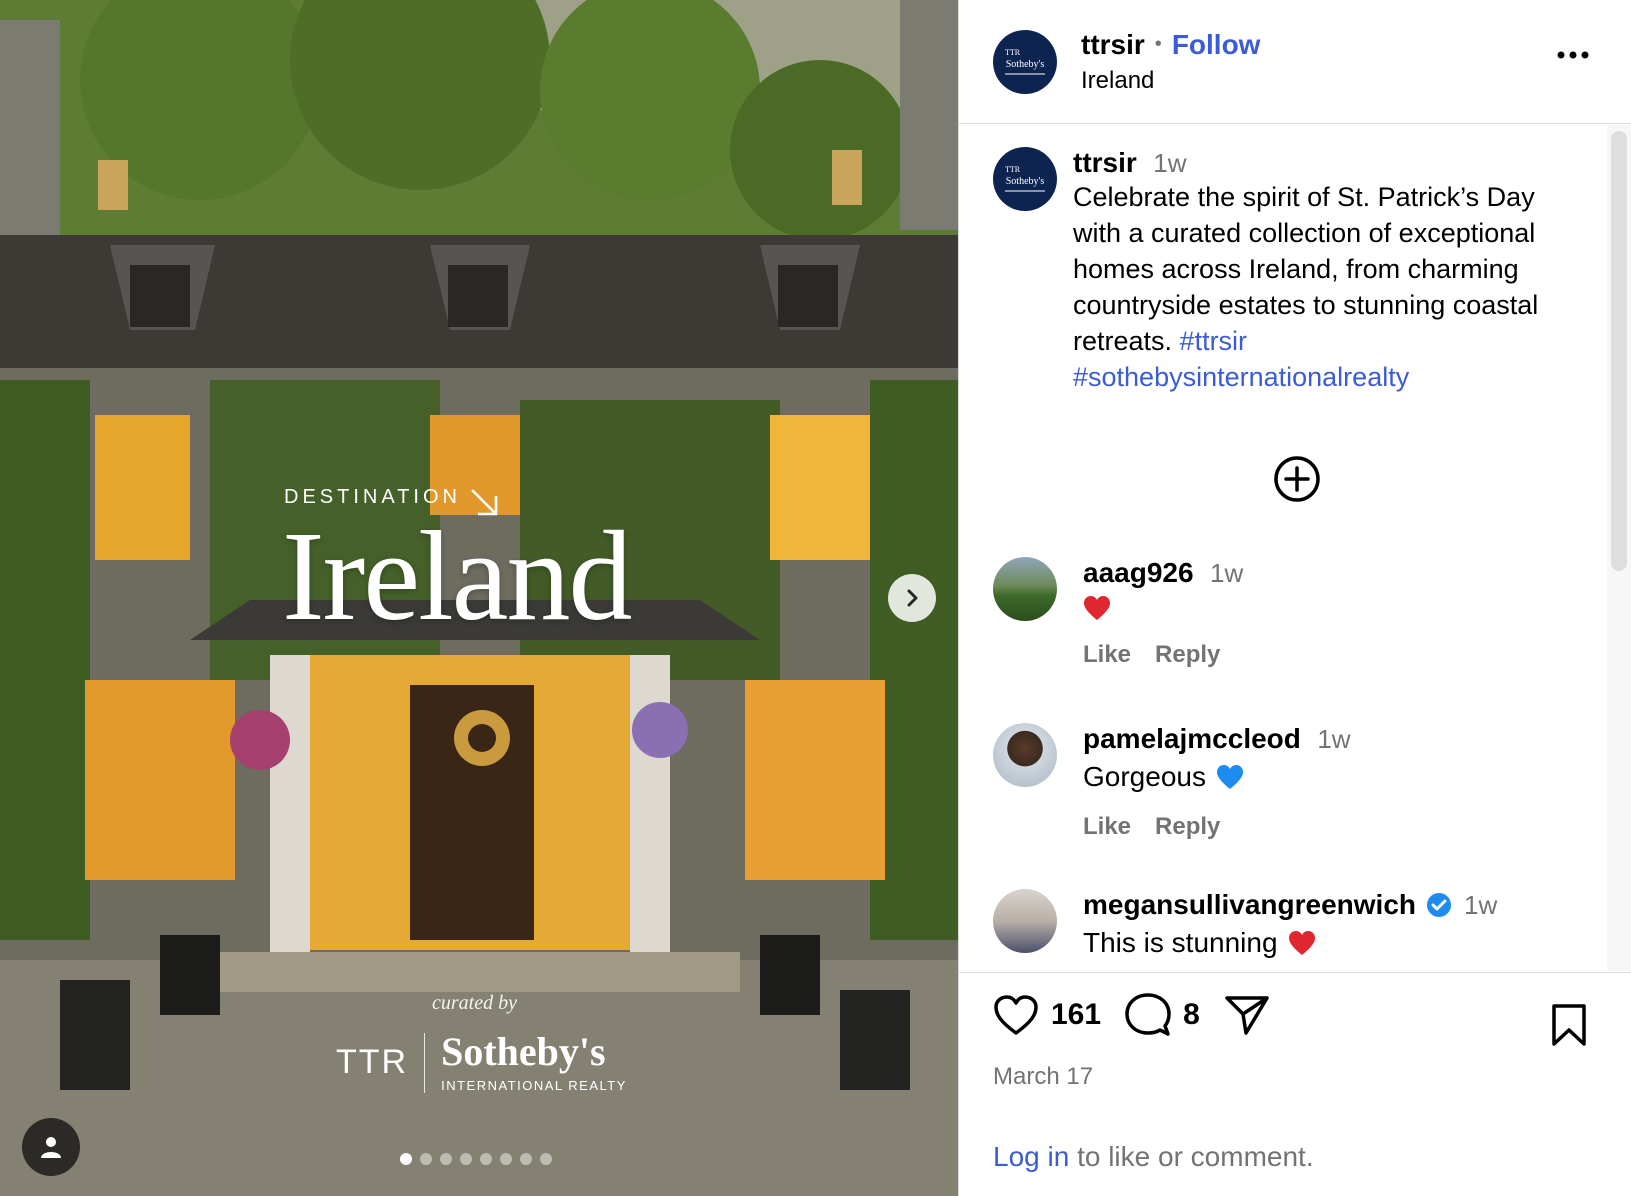  What do you see at coordinates (1138, 572) in the screenshot?
I see `comment-username: aaag926` at bounding box center [1138, 572].